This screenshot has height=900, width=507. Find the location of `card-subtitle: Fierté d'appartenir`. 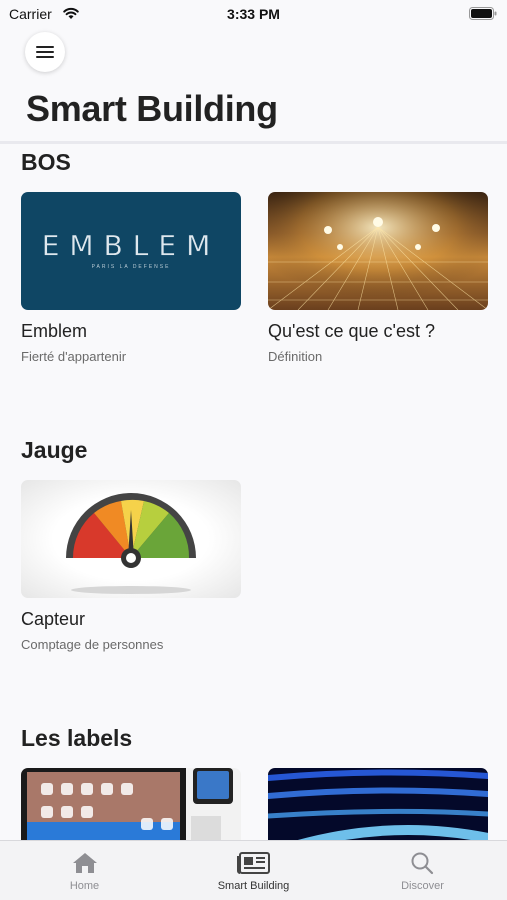

card-subtitle: Fierté d'appartenir is located at coordinates (74, 356).